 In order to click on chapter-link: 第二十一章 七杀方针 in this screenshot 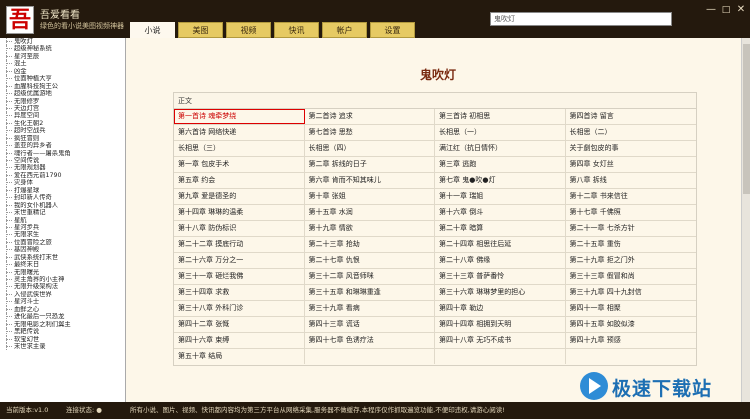, I will do `click(631, 228)`.